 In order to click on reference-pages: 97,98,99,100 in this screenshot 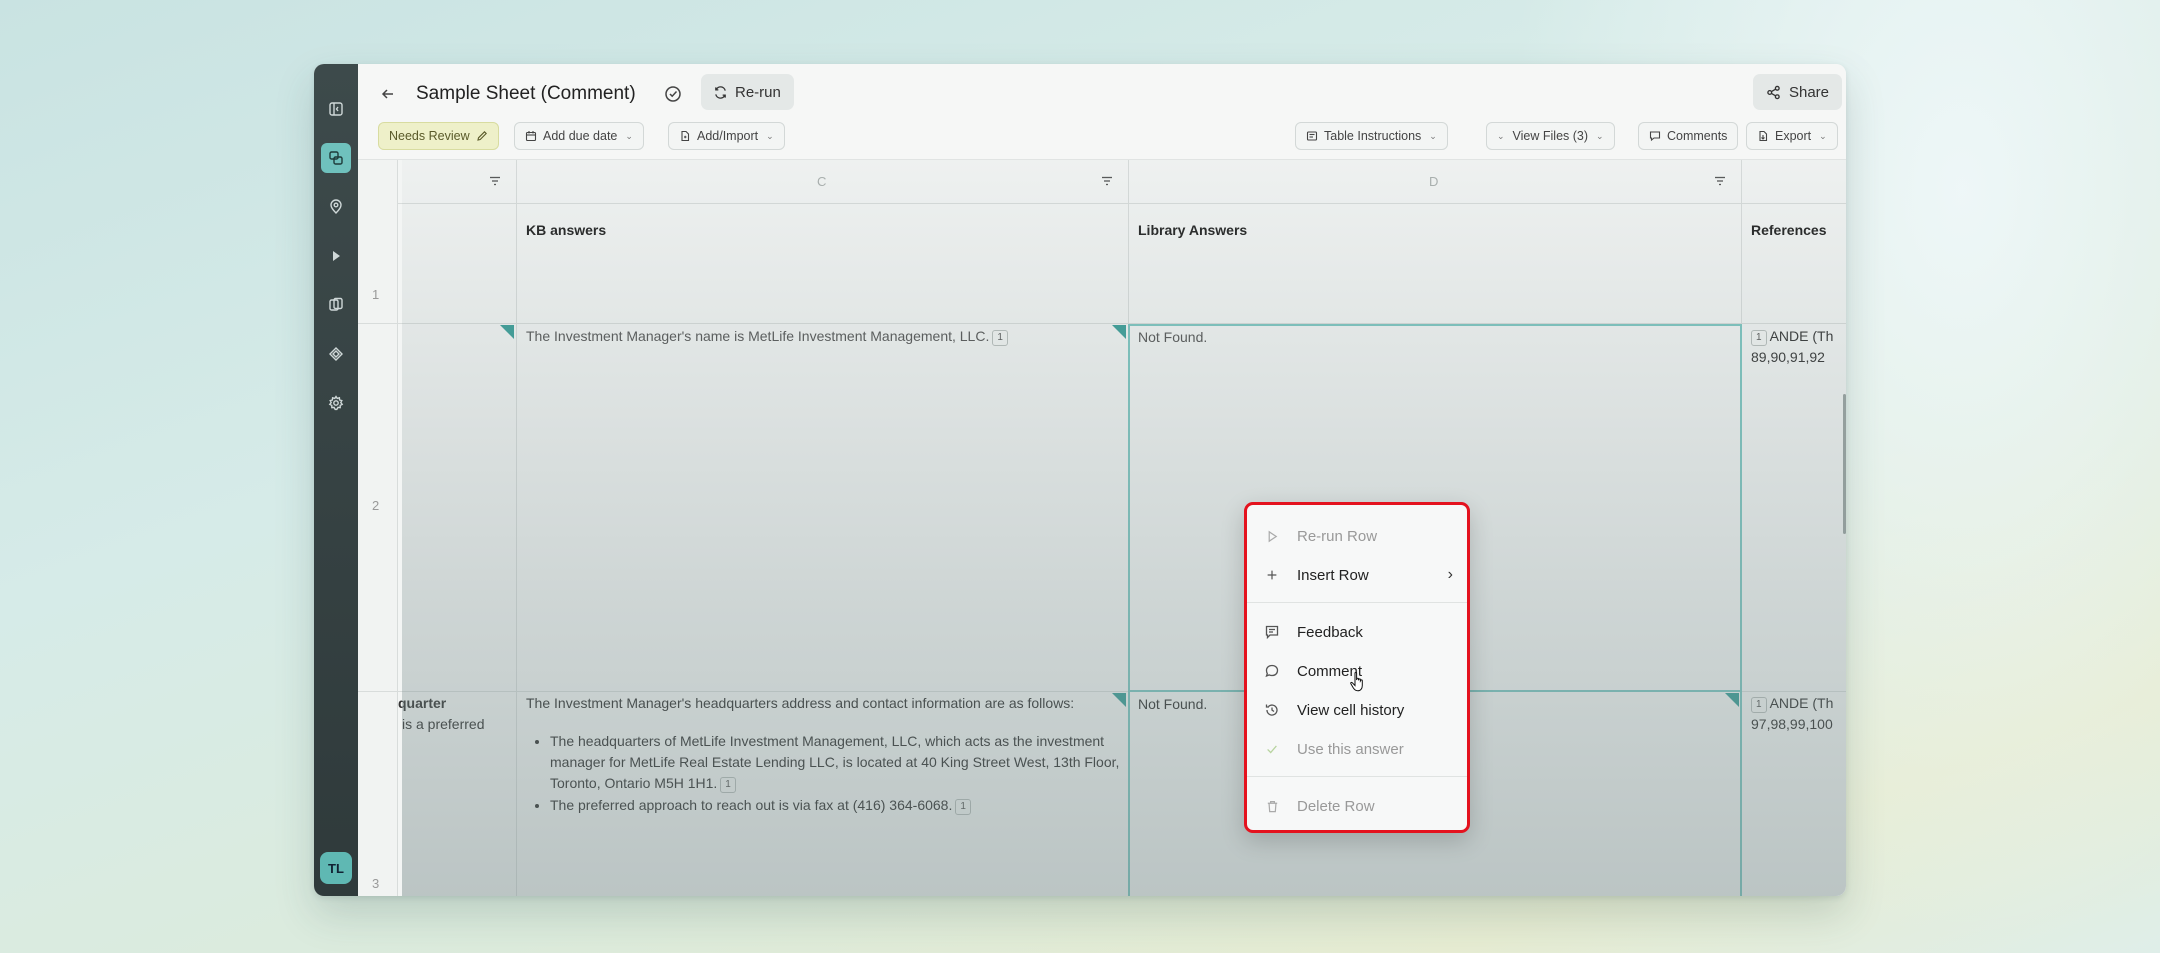, I will do `click(1792, 724)`.